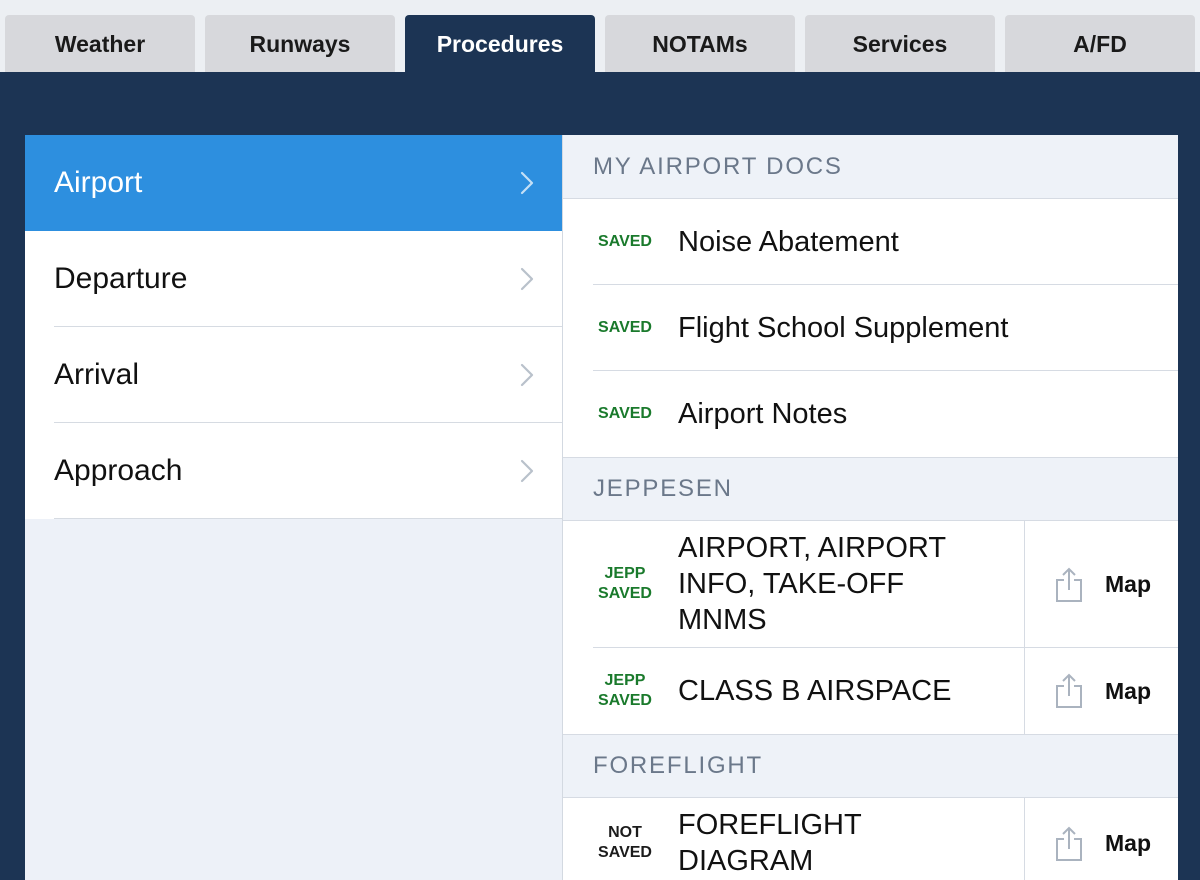 The image size is (1200, 880). I want to click on tab-weather: Weather, so click(100, 43).